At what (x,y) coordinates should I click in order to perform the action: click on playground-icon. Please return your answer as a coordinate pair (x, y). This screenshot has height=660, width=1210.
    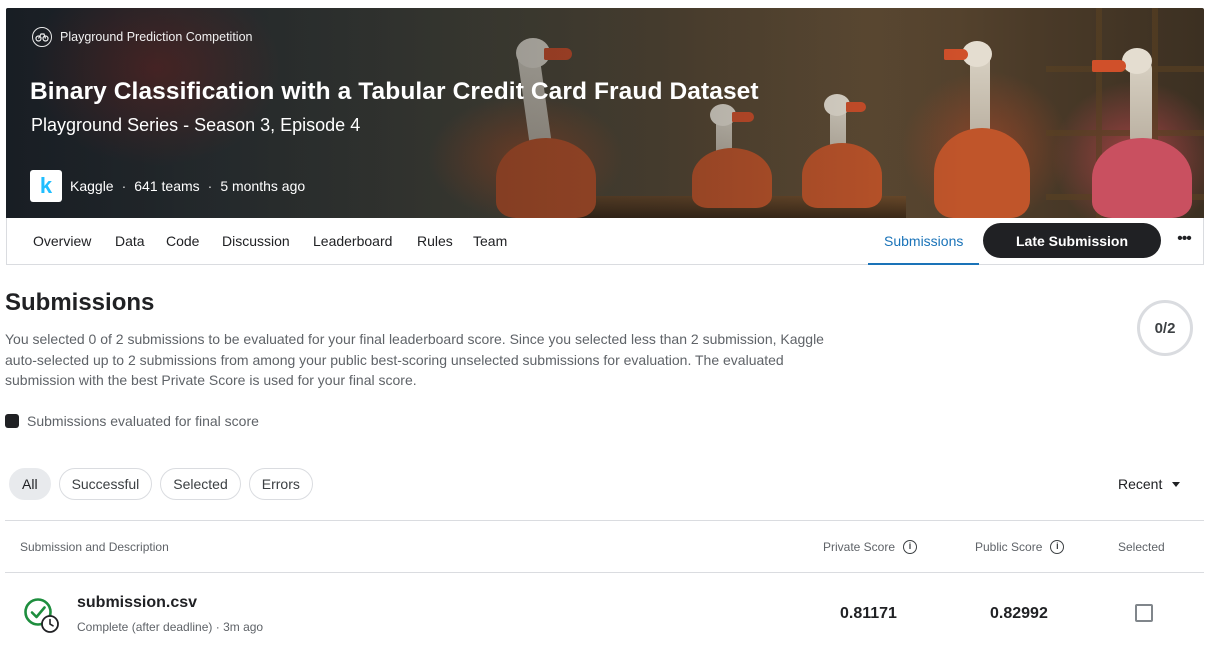
    Looking at the image, I should click on (42, 37).